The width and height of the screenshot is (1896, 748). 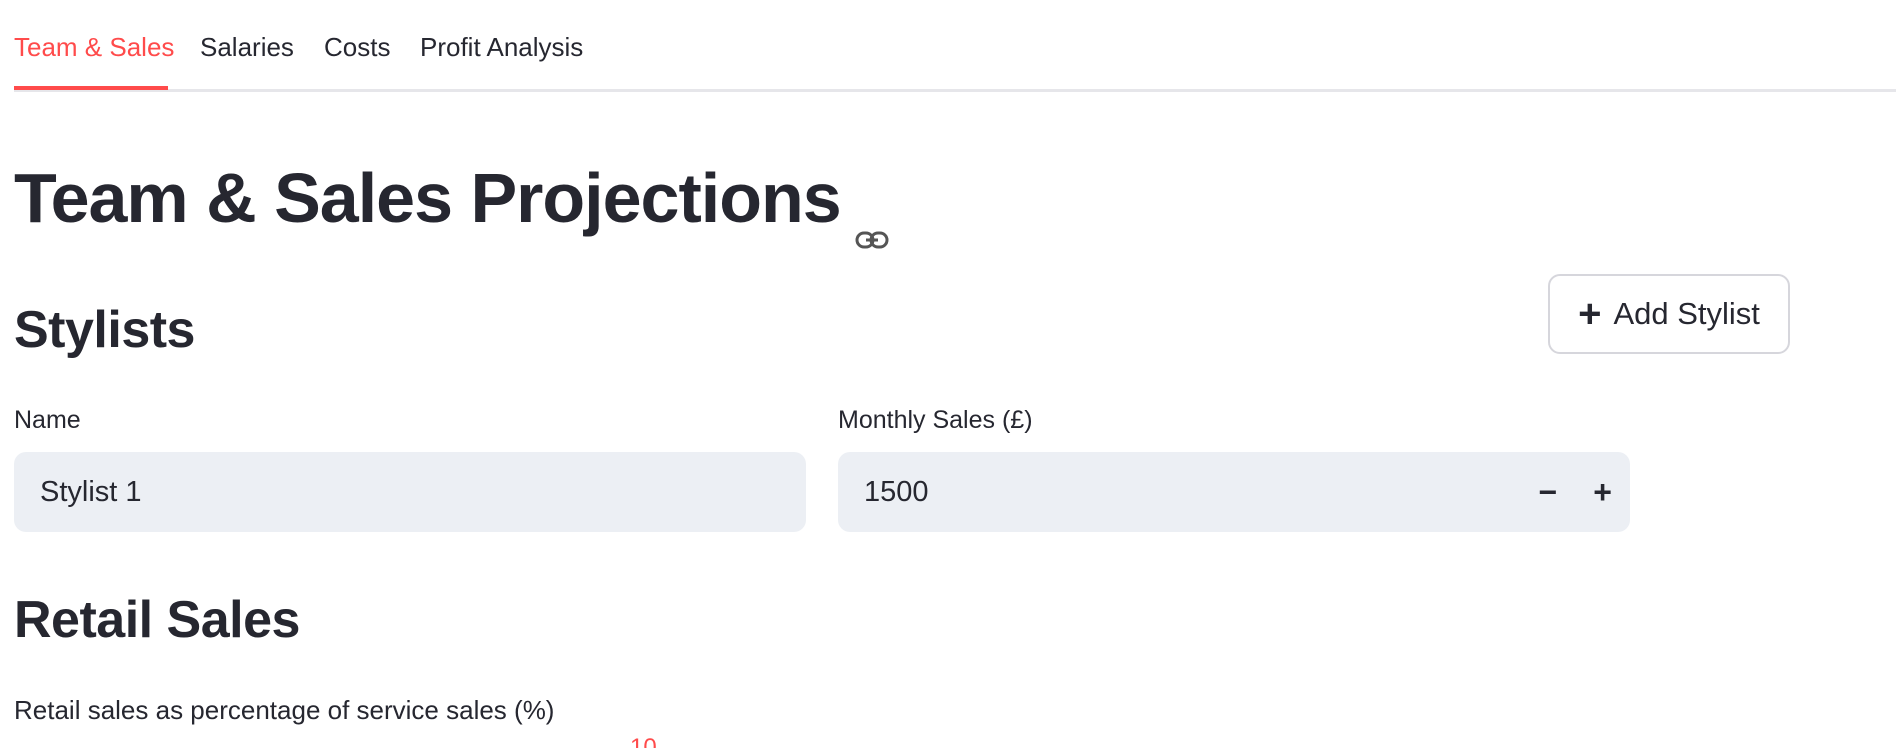 I want to click on plus-icon: +, so click(x=1590, y=314).